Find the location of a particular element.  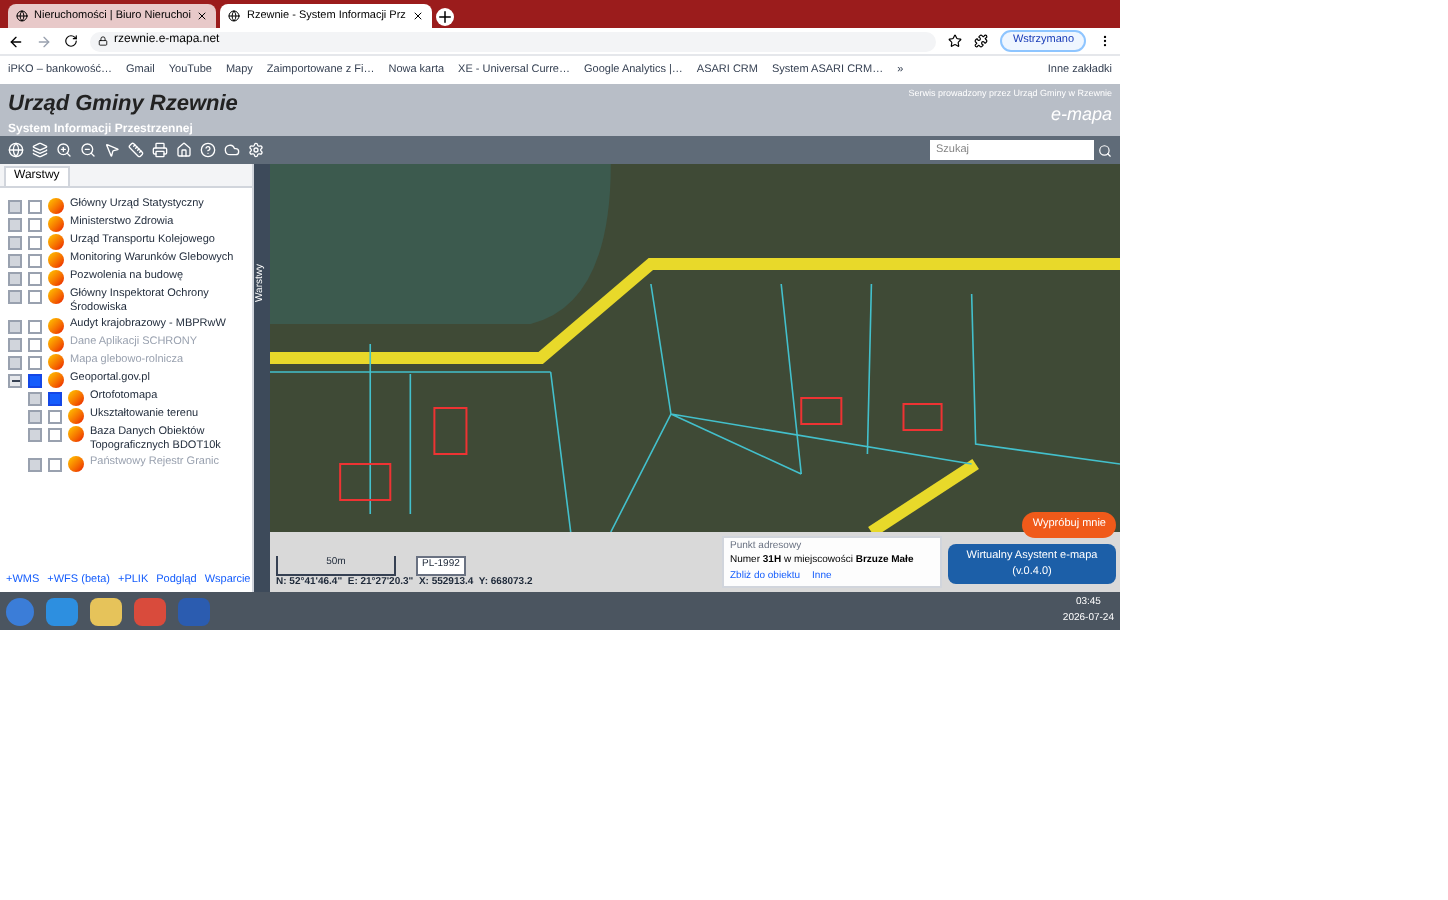

lock-icon is located at coordinates (103, 41).